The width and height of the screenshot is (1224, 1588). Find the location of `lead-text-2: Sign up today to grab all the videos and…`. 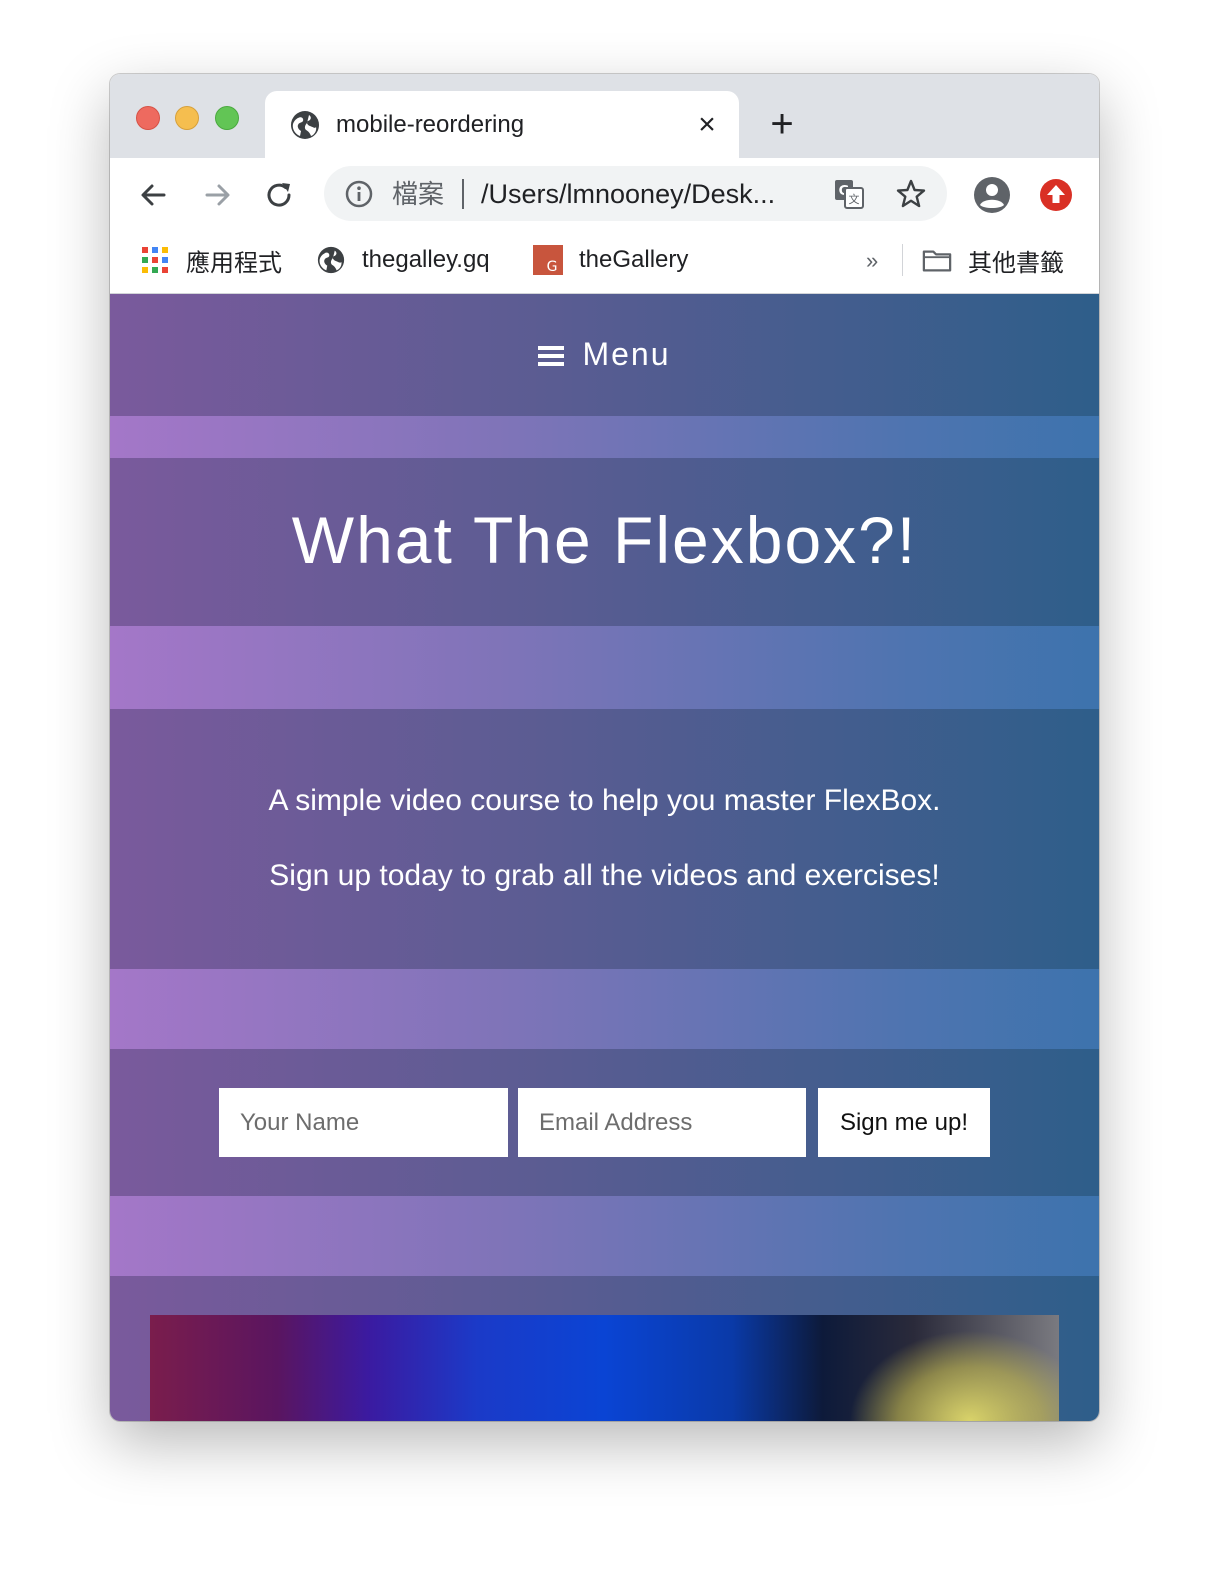

lead-text-2: Sign up today to grab all the videos and… is located at coordinates (604, 875).